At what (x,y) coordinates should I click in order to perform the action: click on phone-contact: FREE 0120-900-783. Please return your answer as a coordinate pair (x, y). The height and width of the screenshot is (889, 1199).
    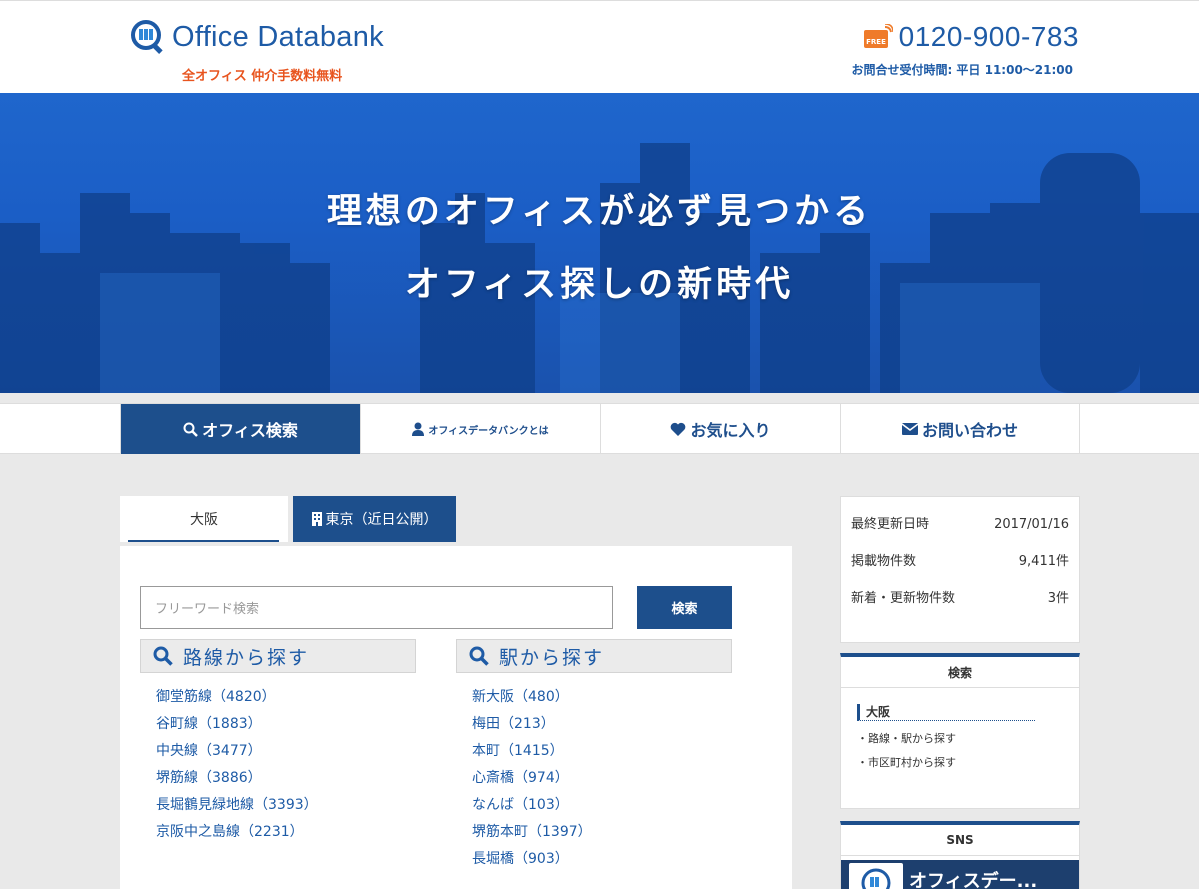
    Looking at the image, I should click on (971, 37).